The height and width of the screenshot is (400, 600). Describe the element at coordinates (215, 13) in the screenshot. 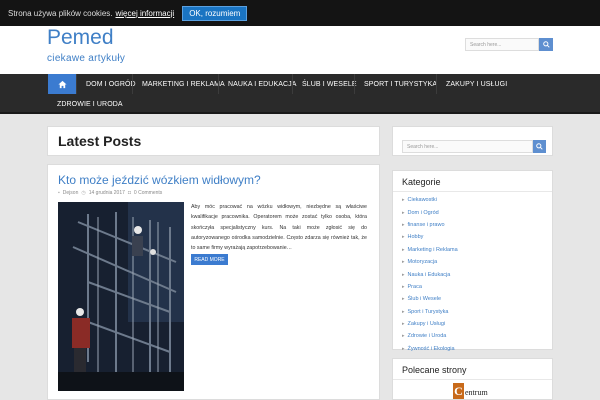

I see `cookie-accept-button: OK, rozumiem` at that location.